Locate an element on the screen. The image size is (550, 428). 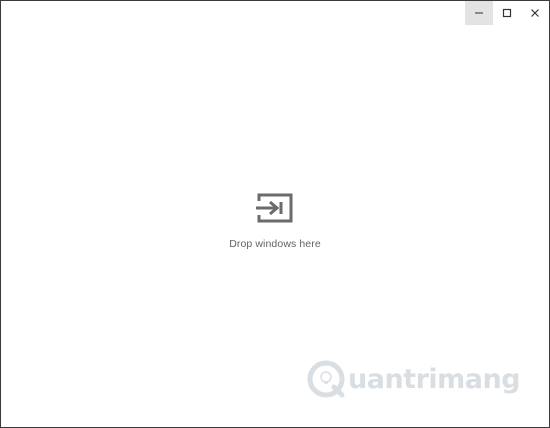
drop-zone: Drop windows here is located at coordinates (275, 220).